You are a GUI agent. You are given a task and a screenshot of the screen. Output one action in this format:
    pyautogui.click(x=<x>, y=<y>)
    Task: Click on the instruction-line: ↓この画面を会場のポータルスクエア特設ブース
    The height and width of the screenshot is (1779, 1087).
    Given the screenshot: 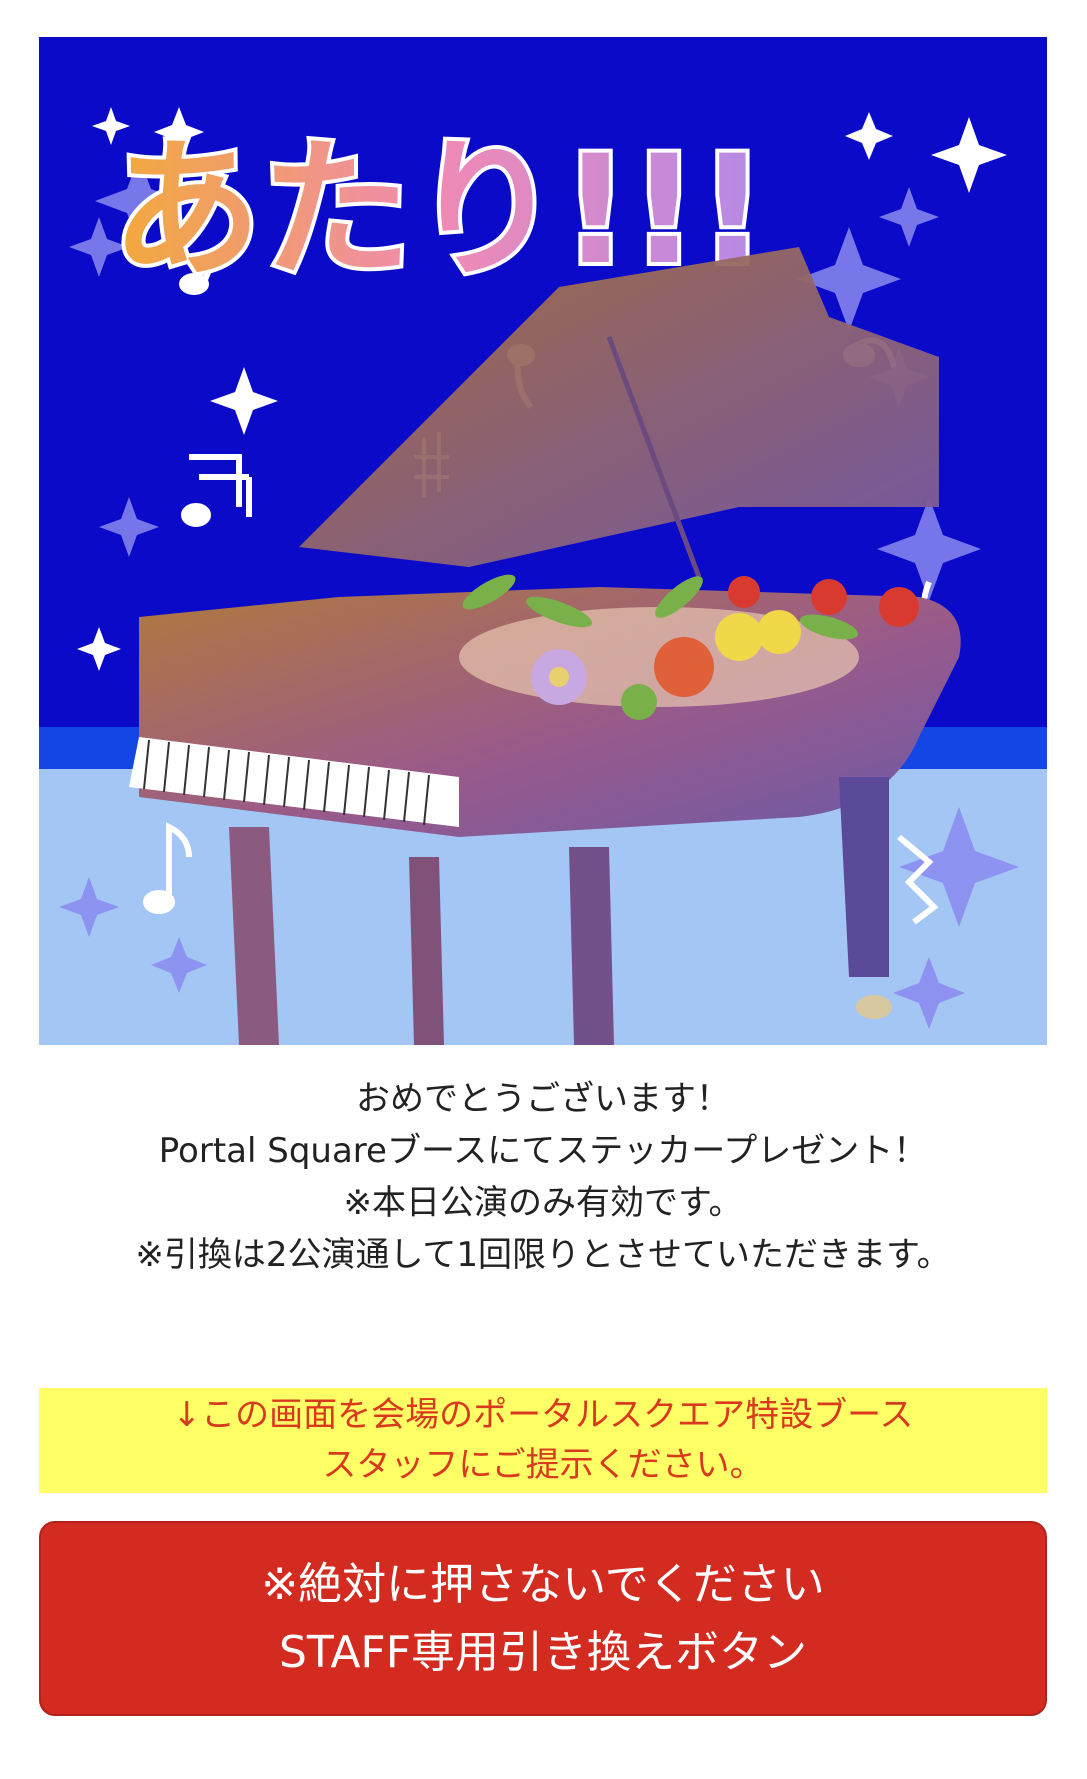 What is the action you would take?
    pyautogui.click(x=543, y=1415)
    